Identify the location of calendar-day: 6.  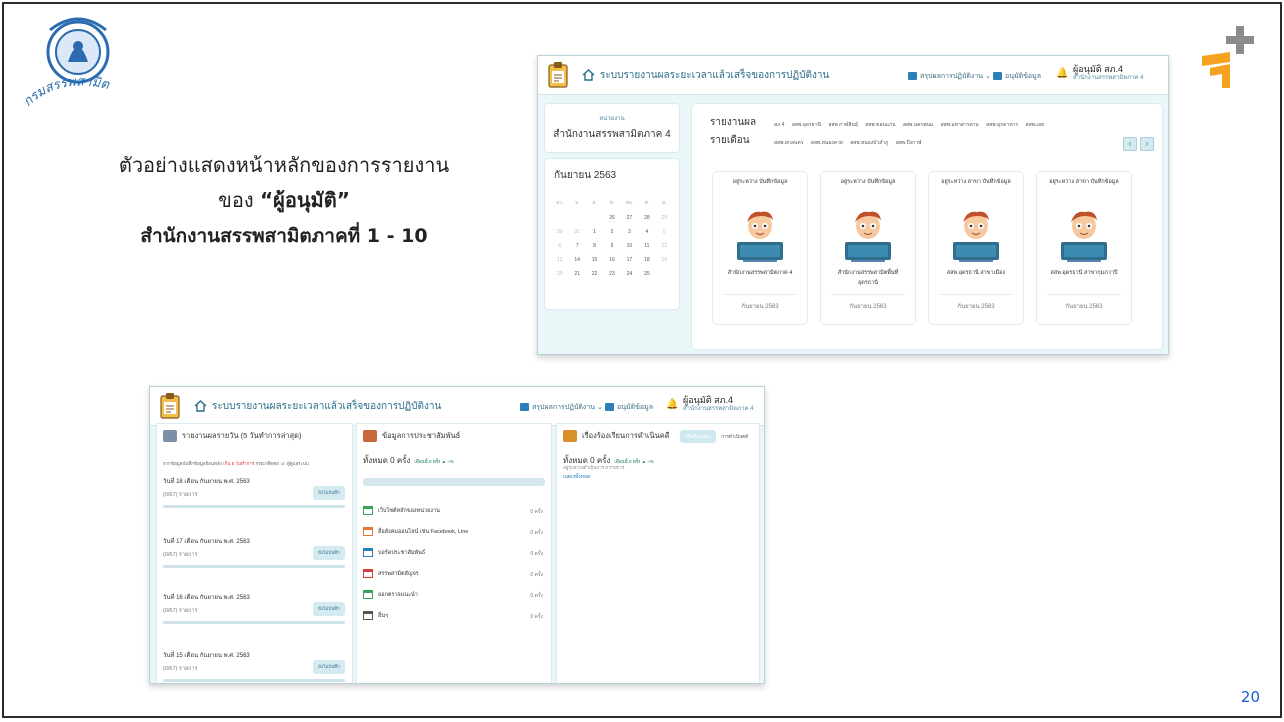
(559, 246).